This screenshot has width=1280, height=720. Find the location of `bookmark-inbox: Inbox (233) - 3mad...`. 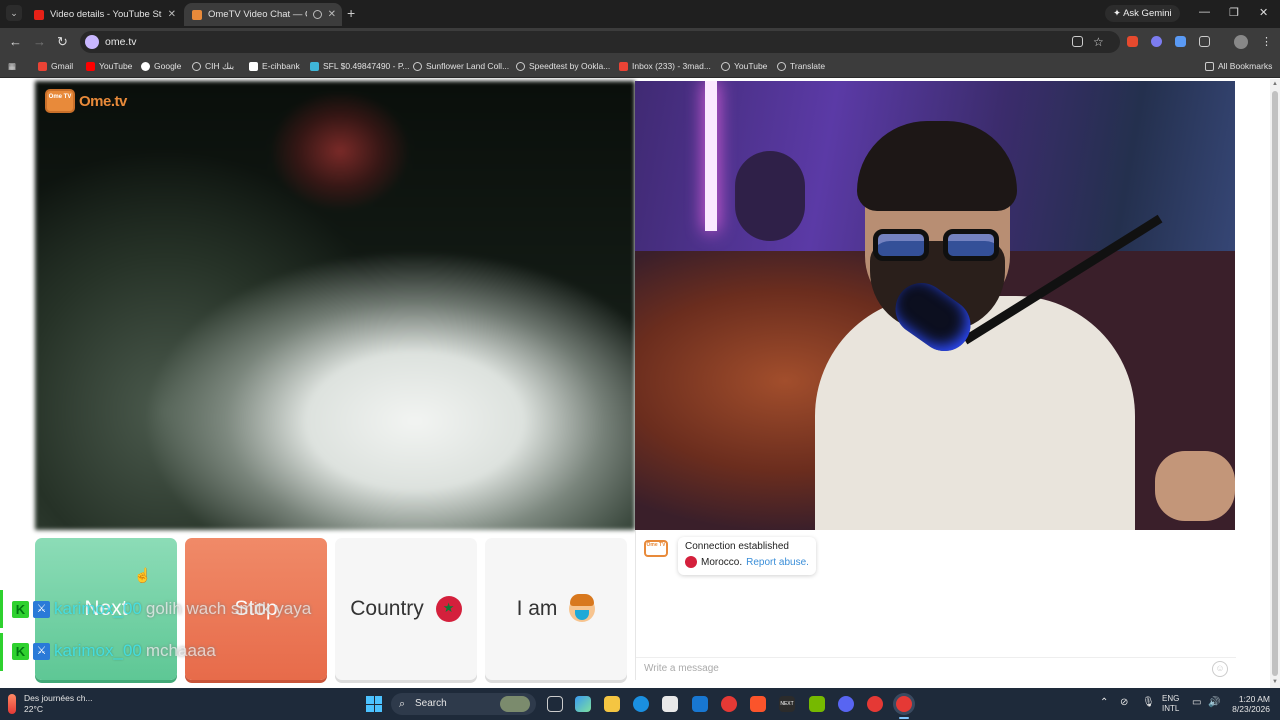

bookmark-inbox: Inbox (233) - 3mad... is located at coordinates (665, 66).